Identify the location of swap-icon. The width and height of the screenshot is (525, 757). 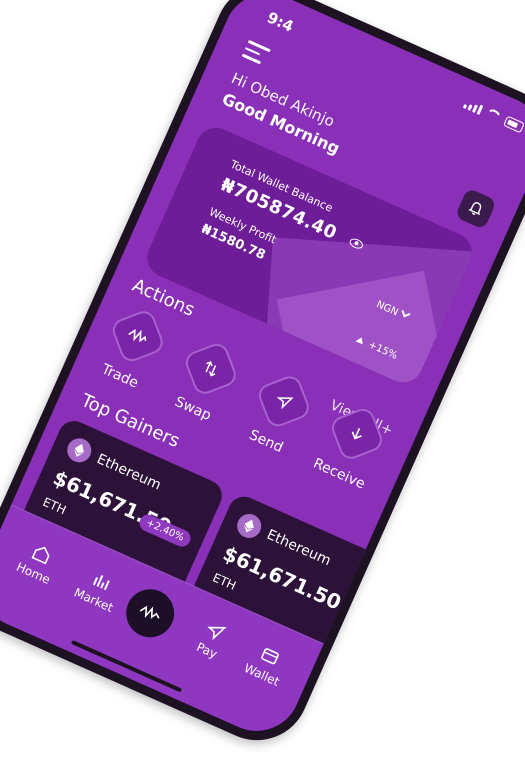
(211, 369).